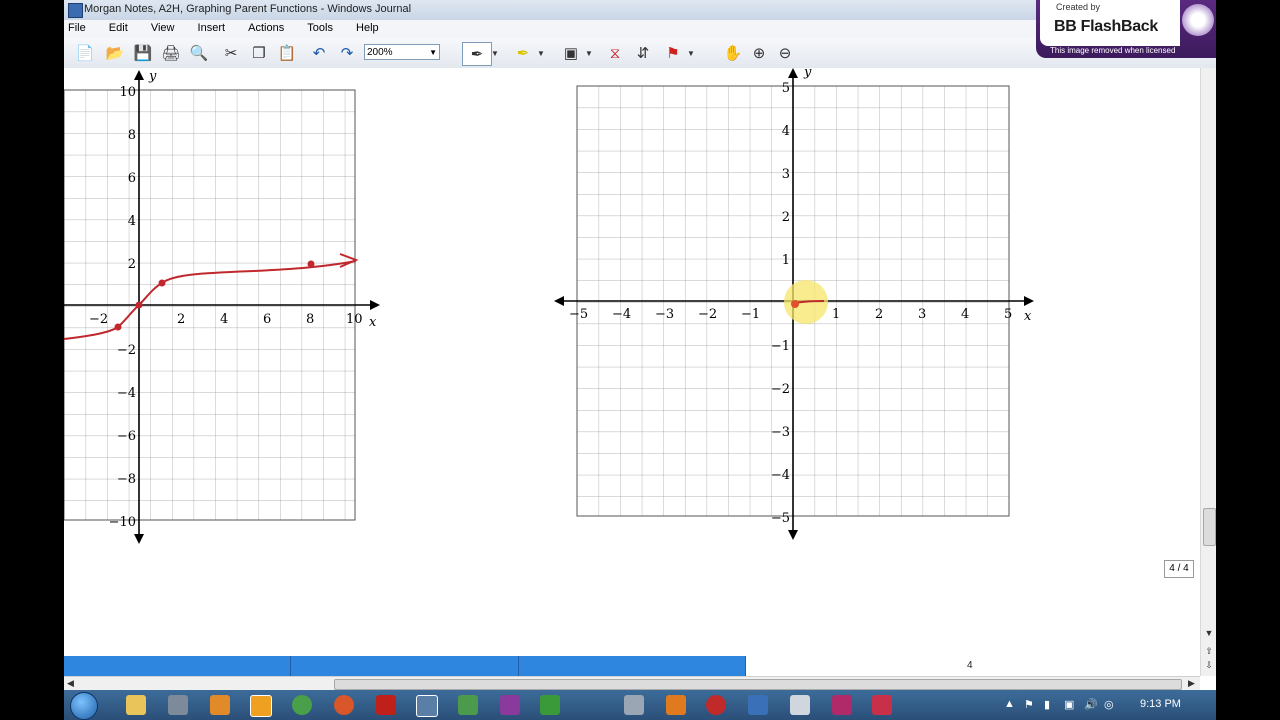 This screenshot has width=1280, height=720. Describe the element at coordinates (85, 53) in the screenshot. I see `new-note-icon: 📄` at that location.